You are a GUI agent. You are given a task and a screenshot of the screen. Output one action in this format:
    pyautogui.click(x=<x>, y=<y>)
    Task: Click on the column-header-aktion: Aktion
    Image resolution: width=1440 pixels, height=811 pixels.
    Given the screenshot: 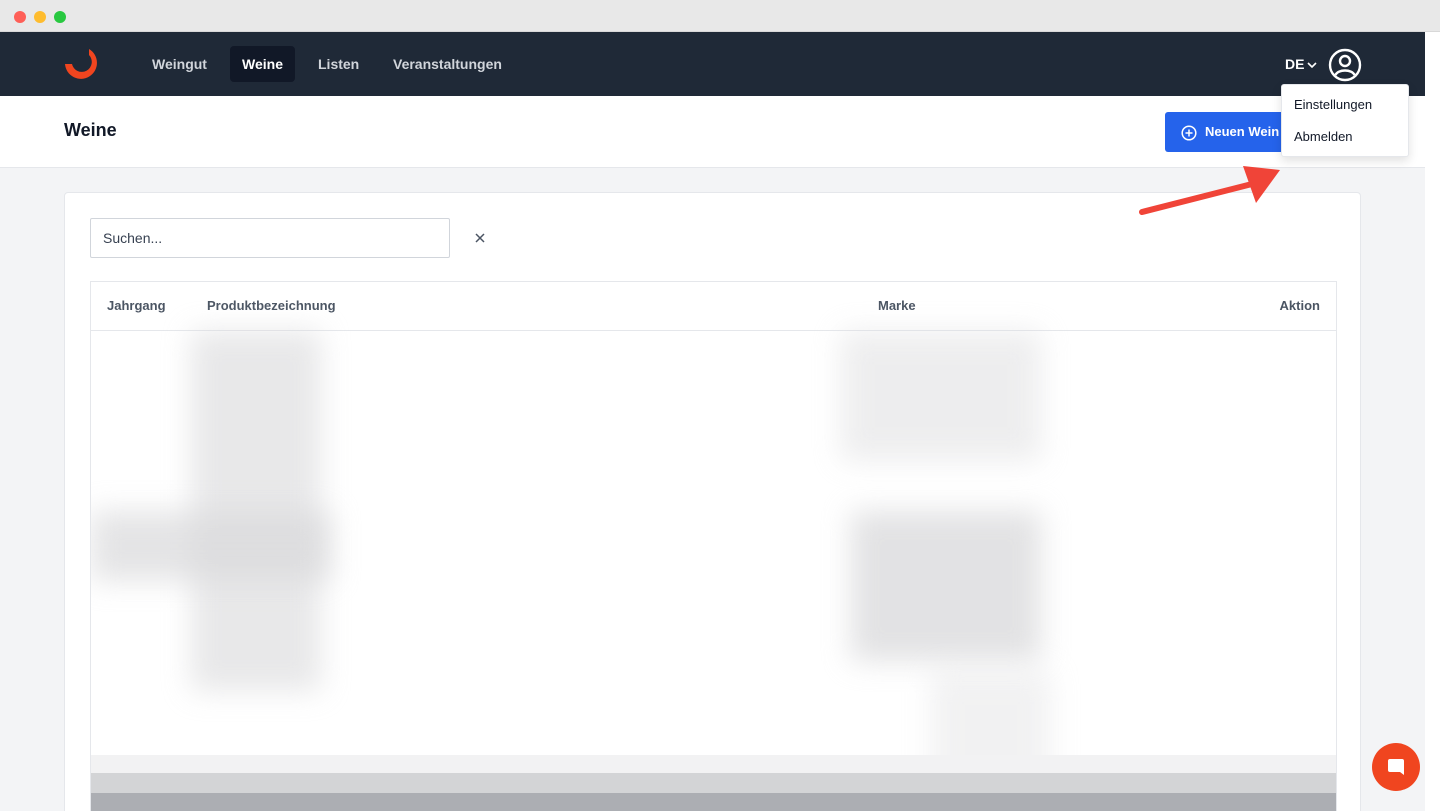 What is the action you would take?
    pyautogui.click(x=1299, y=305)
    